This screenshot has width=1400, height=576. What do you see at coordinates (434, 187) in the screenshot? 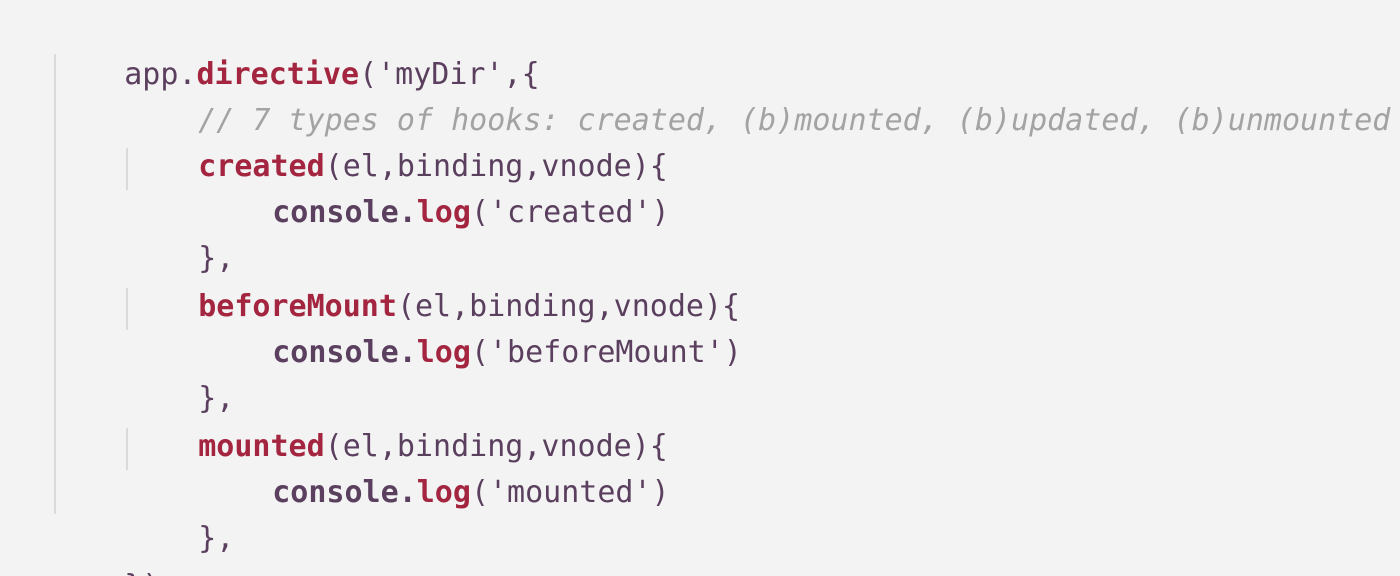
I see `code-line-4: console.log('created')` at bounding box center [434, 187].